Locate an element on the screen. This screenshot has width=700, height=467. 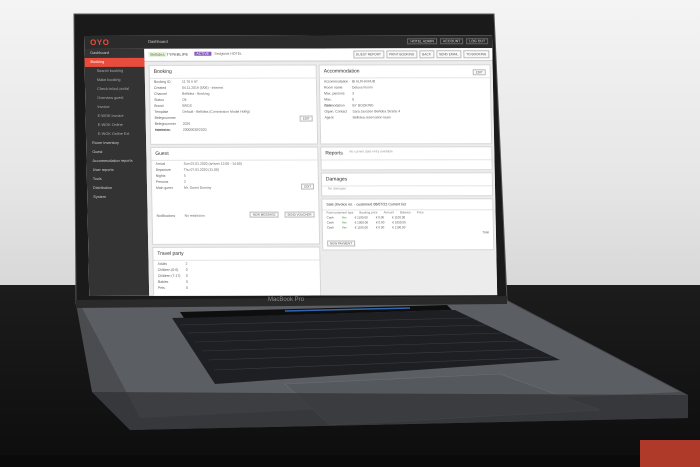
guest-report-button: GUEST REPORT is located at coordinates (368, 54).